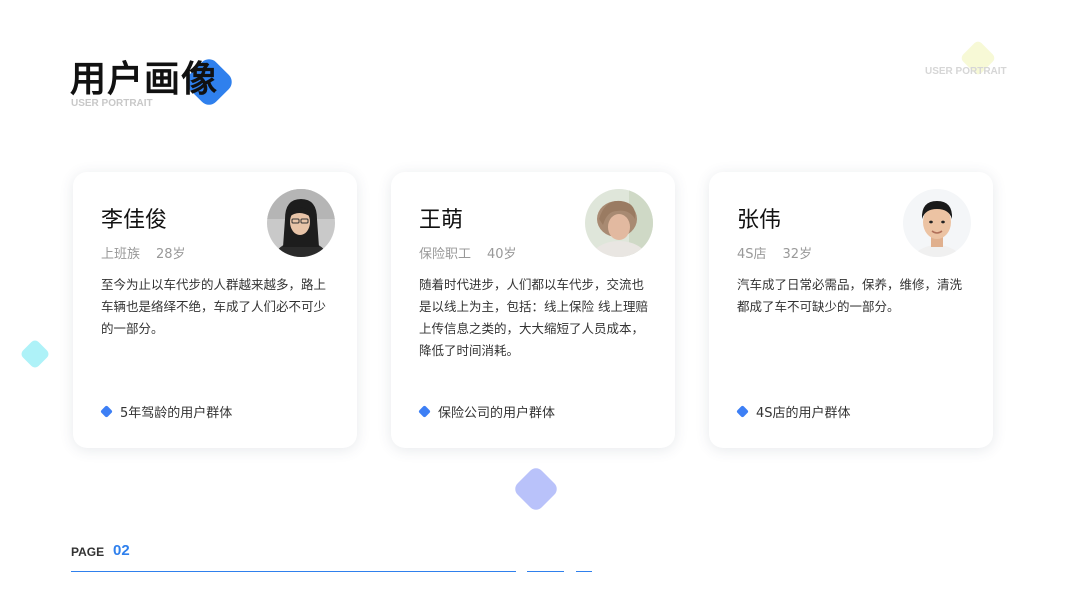  Describe the element at coordinates (134, 220) in the screenshot. I see `user-name: 李佳俊` at that location.